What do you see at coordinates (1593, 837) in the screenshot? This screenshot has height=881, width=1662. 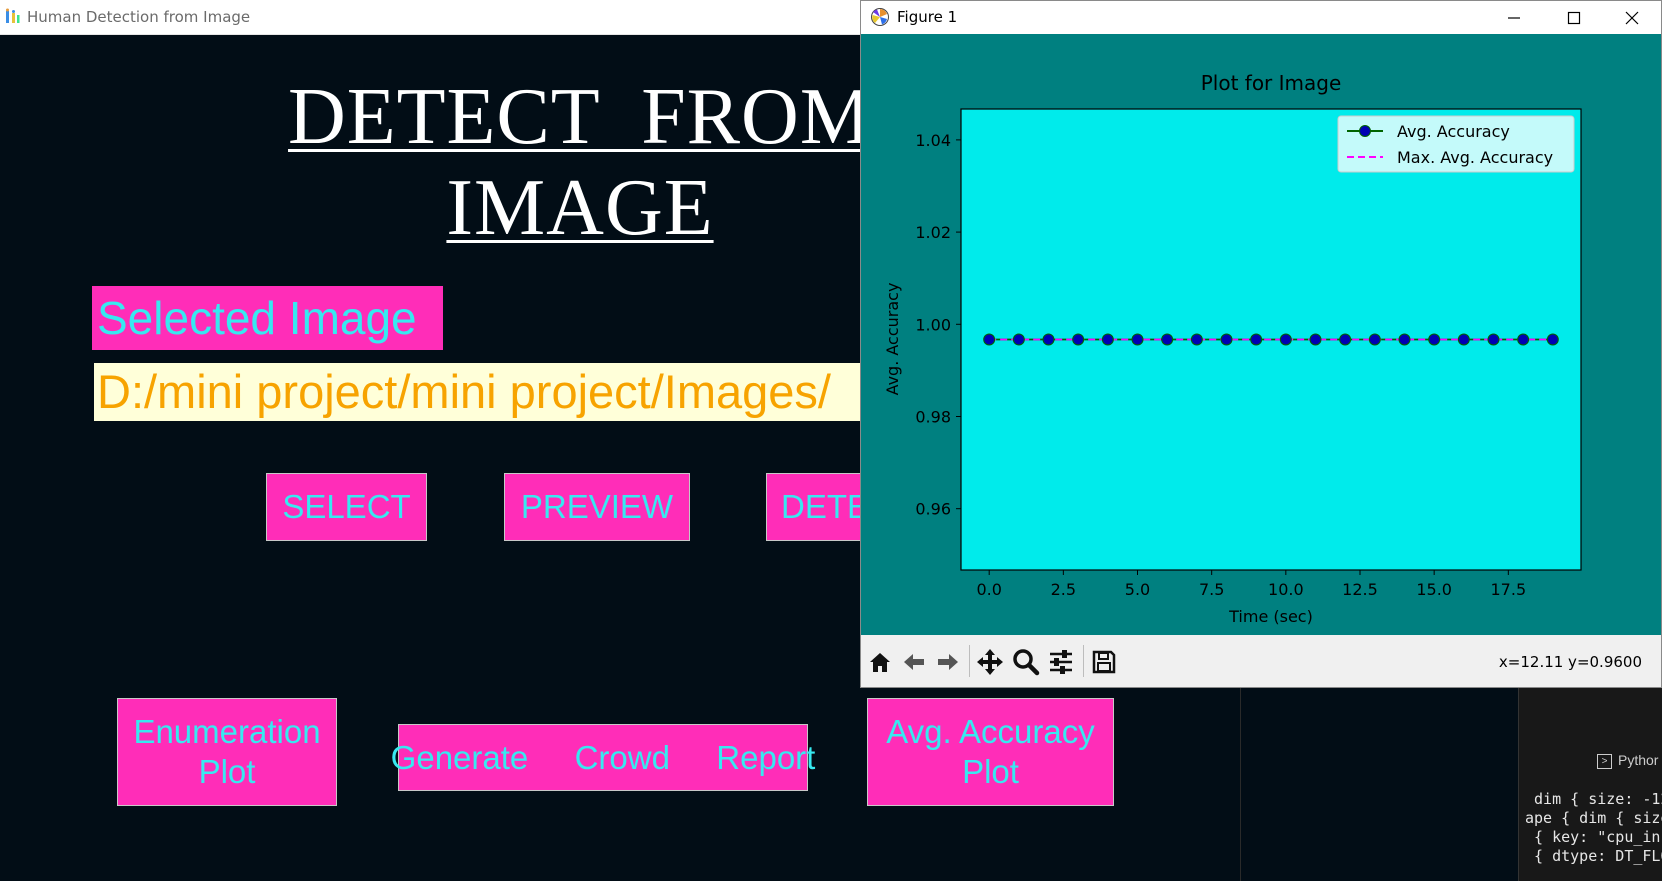 I see `terminal-line: { key: "cpu_ins` at bounding box center [1593, 837].